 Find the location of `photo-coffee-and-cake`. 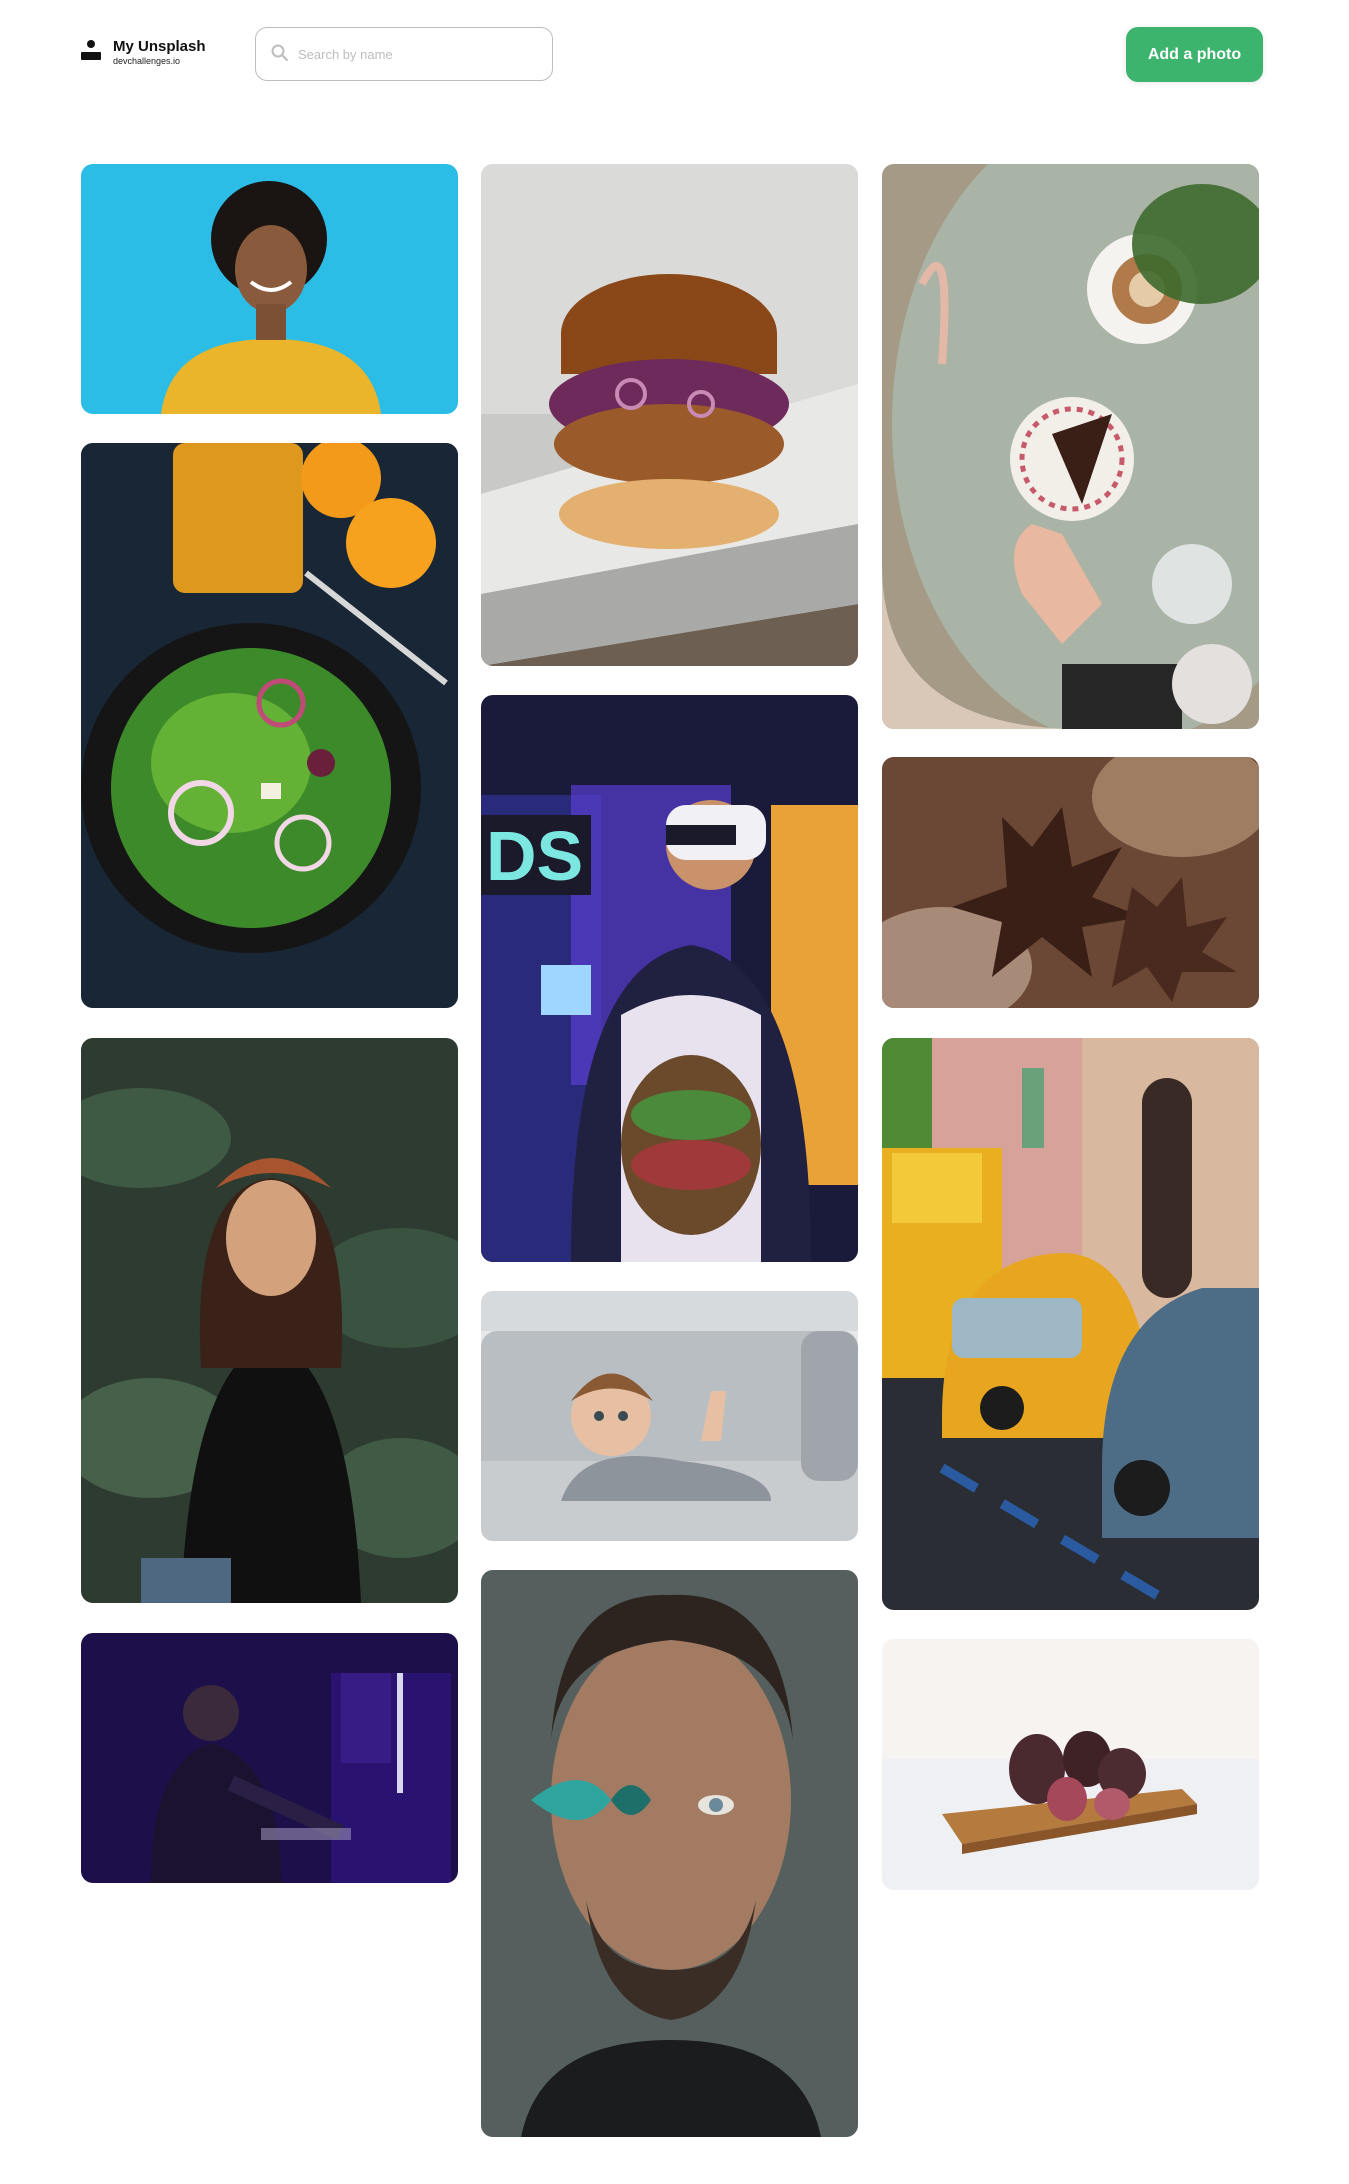

photo-coffee-and-cake is located at coordinates (1070, 446).